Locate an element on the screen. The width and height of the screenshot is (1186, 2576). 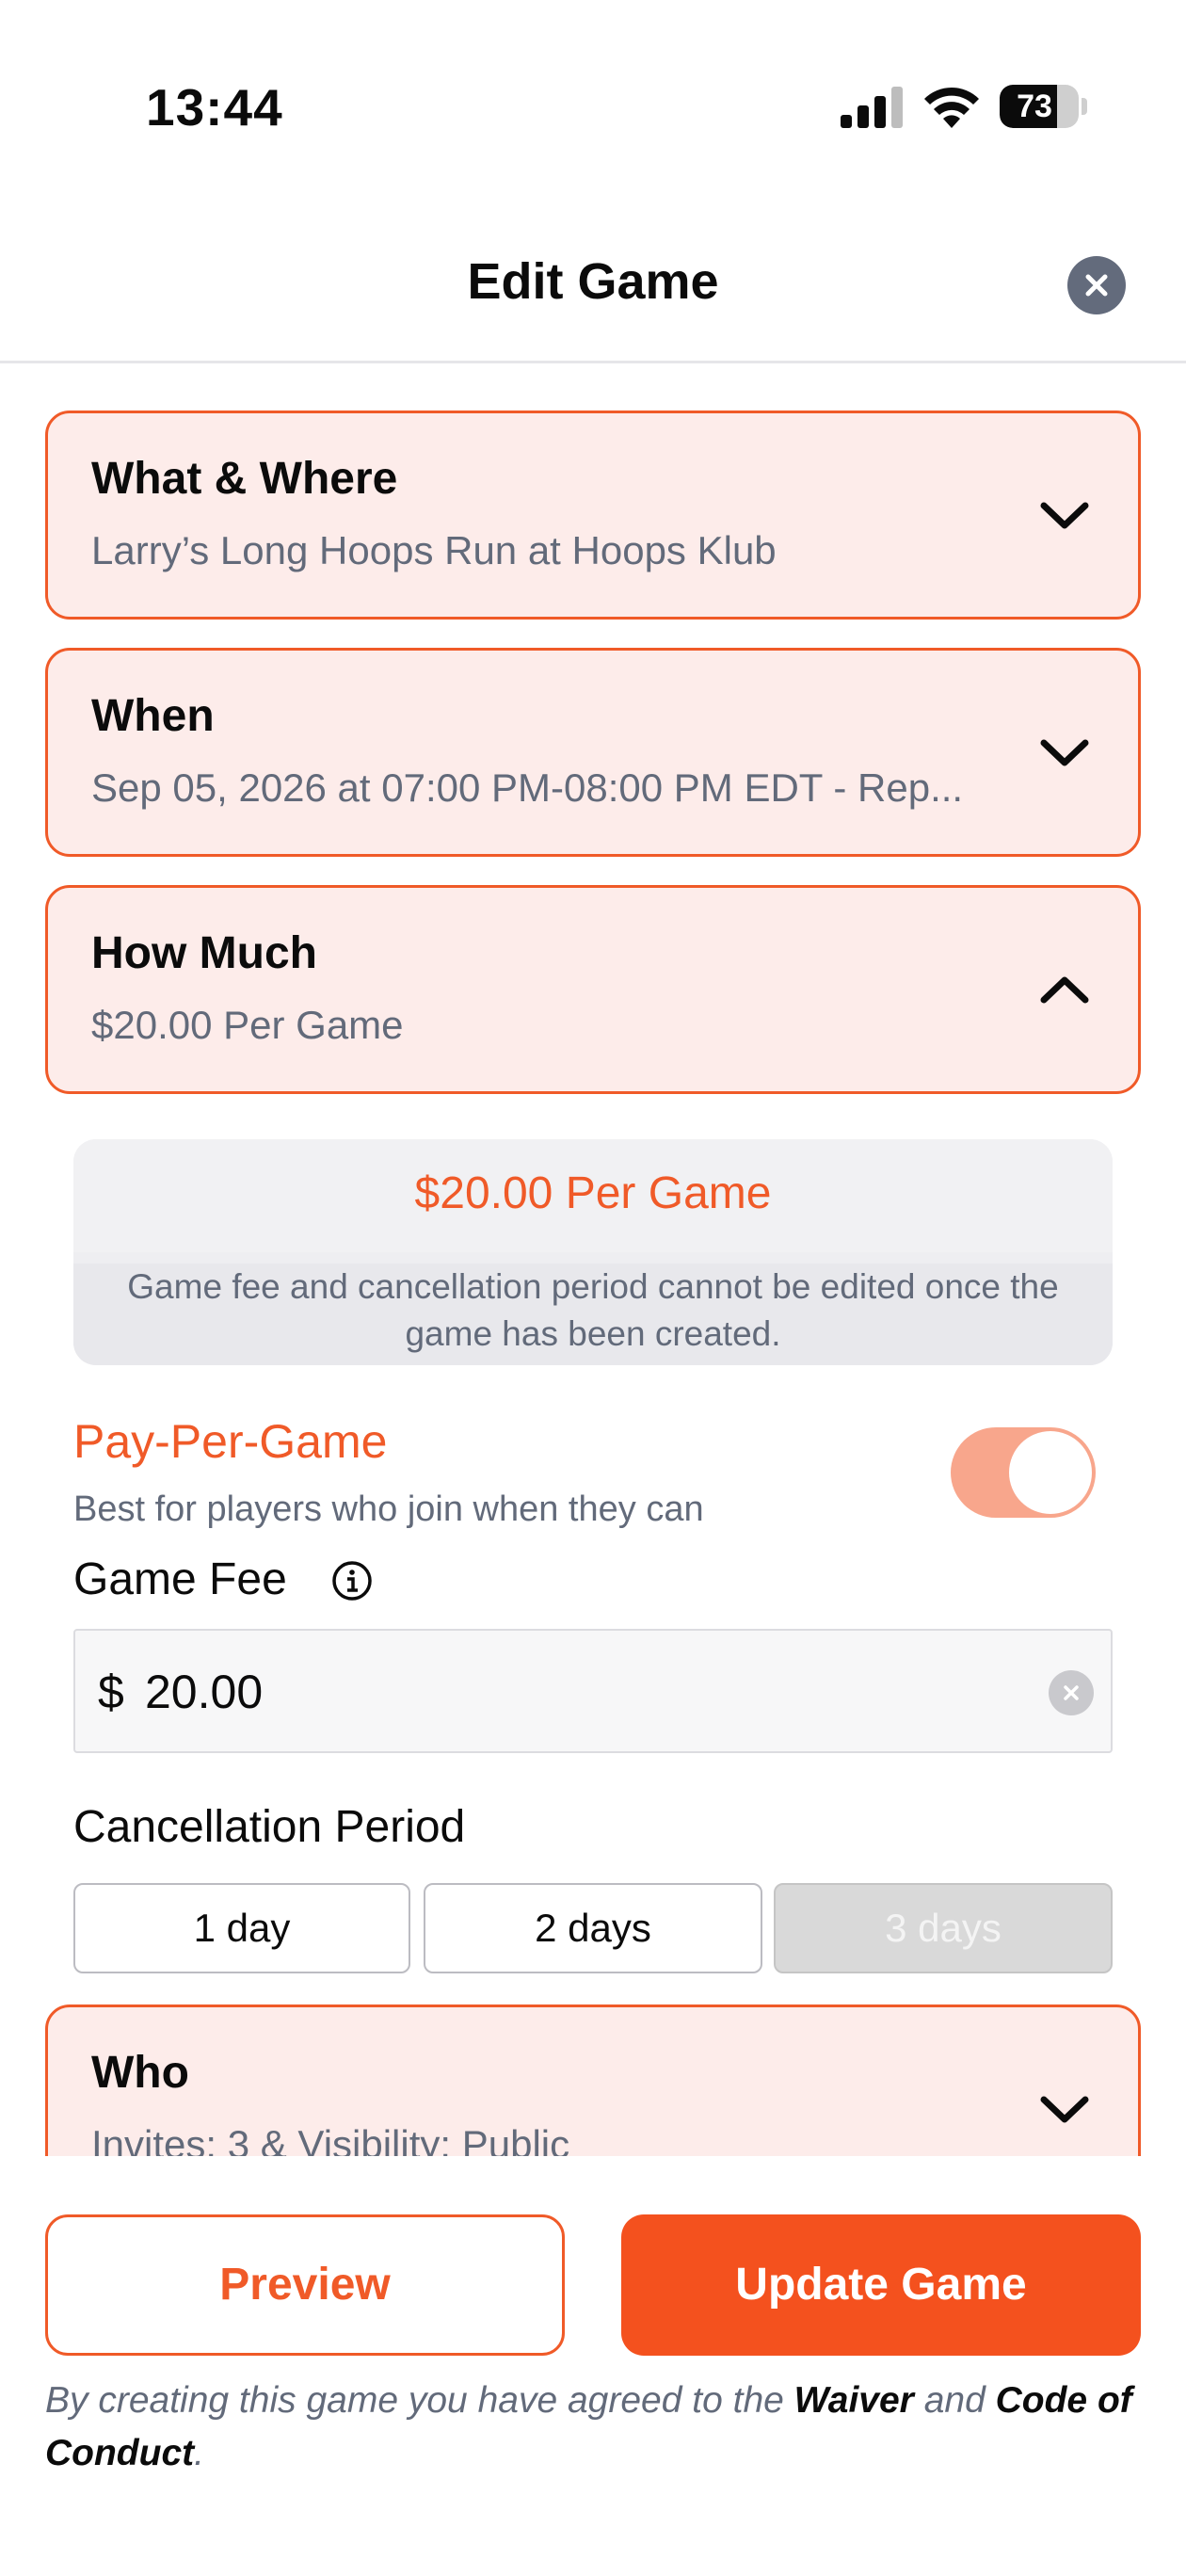
cancellation-option-2-days: 2 days is located at coordinates (593, 1928).